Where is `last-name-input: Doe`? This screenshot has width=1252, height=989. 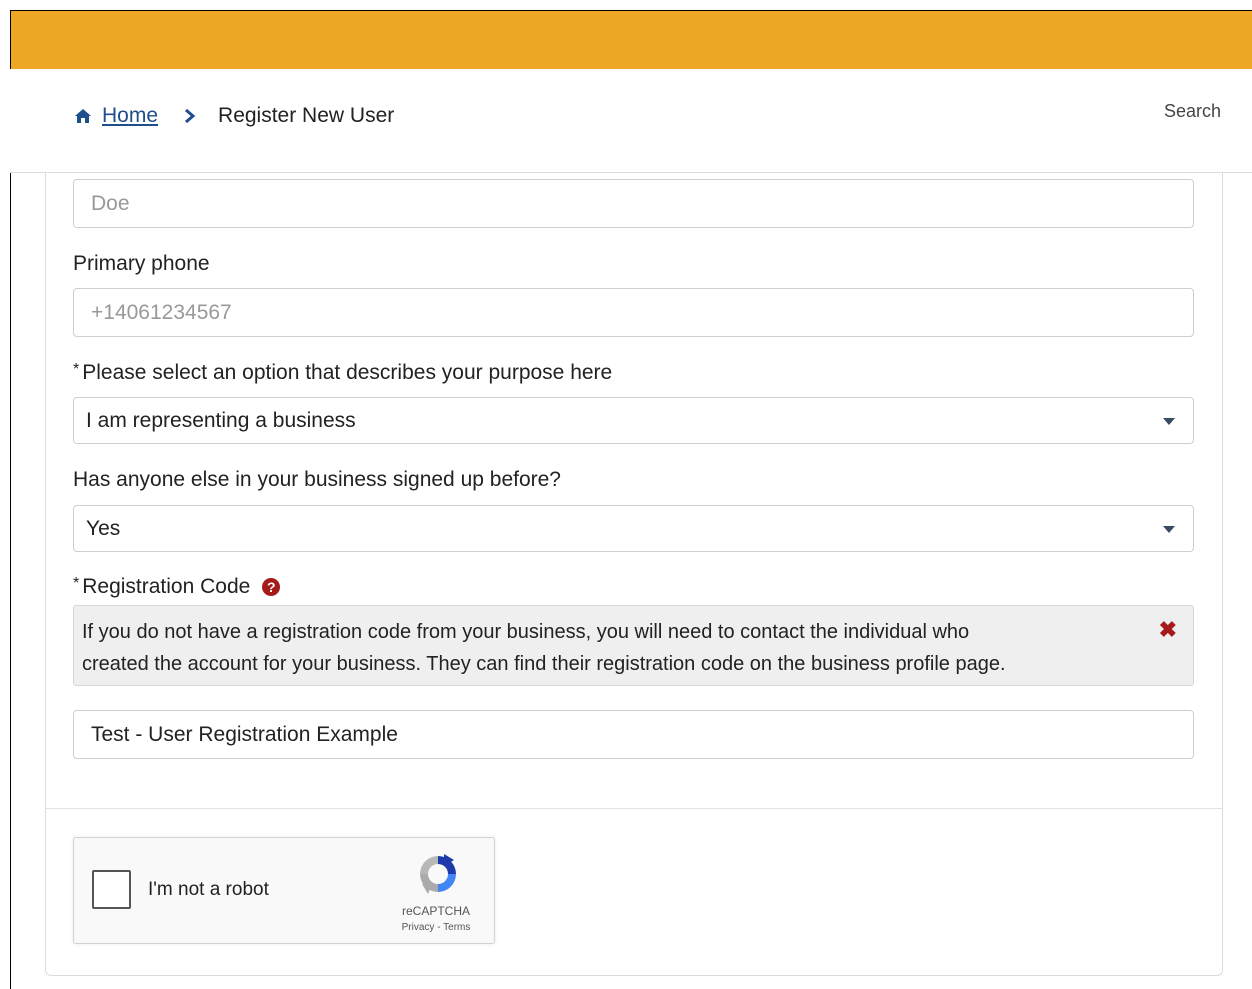 last-name-input: Doe is located at coordinates (633, 203).